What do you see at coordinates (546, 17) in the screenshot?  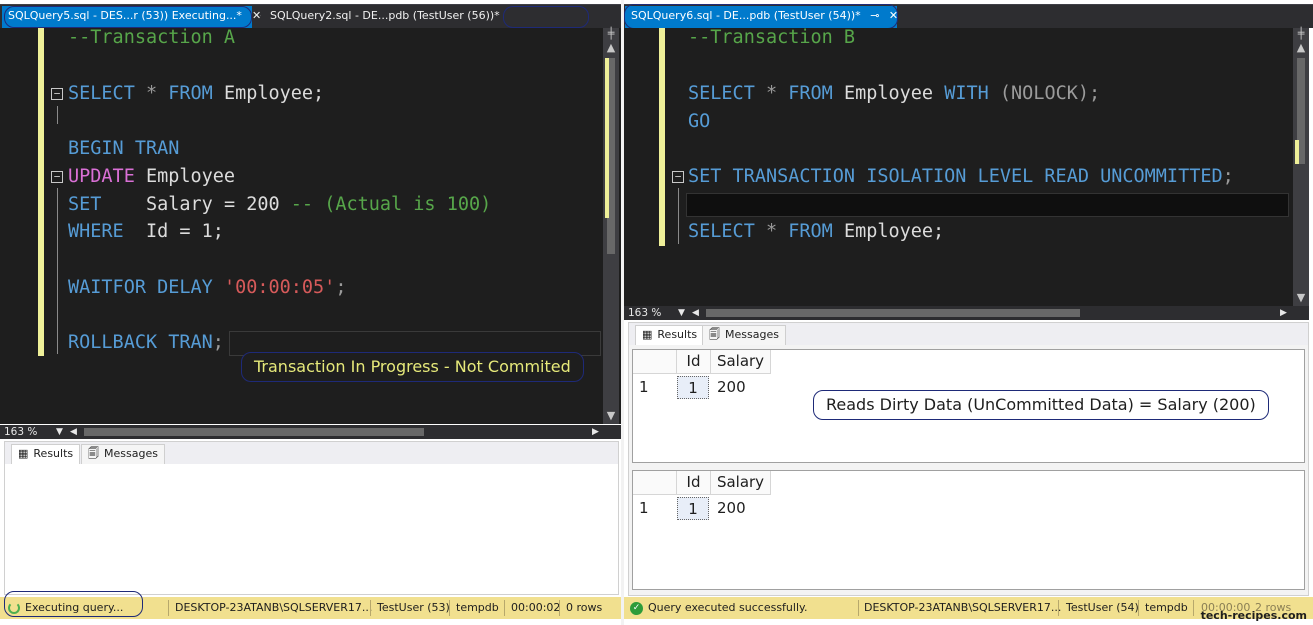 I see `tab-highlight-empty` at bounding box center [546, 17].